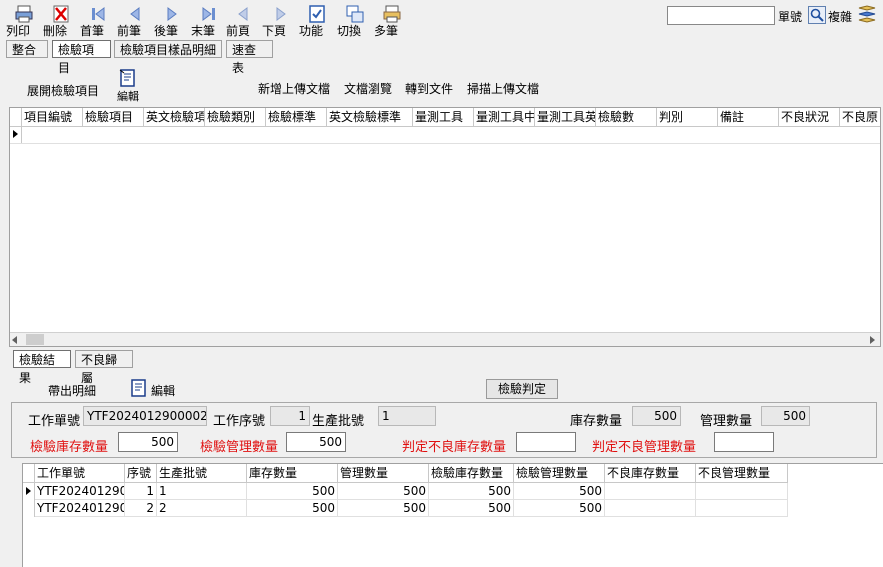  Describe the element at coordinates (249, 57) in the screenshot. I see `tab-quick-lookup: 速查表` at that location.